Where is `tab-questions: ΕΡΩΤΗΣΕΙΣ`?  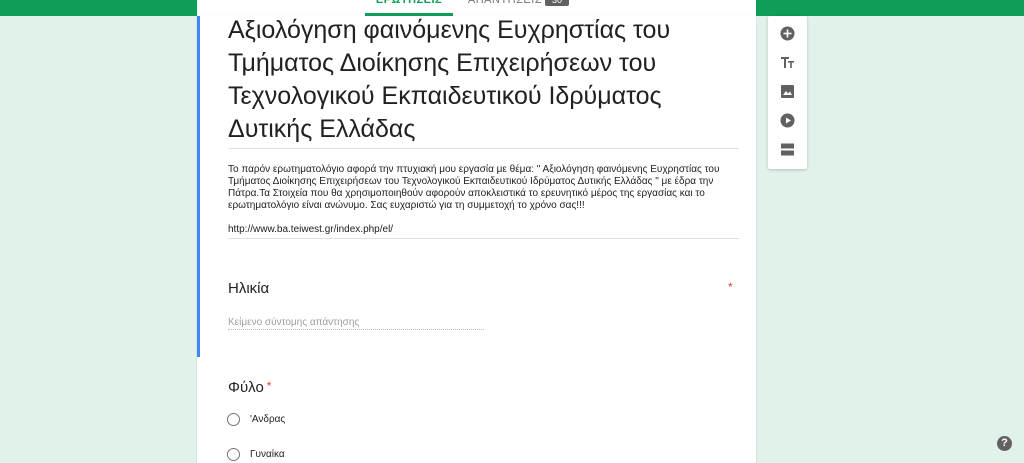 tab-questions: ΕΡΩΤΗΣΕΙΣ is located at coordinates (409, 7).